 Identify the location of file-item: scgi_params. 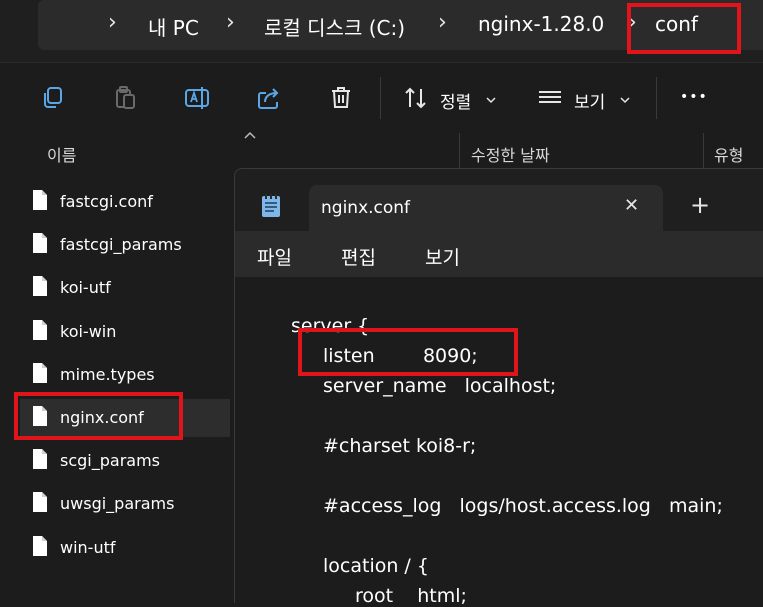
(125, 461).